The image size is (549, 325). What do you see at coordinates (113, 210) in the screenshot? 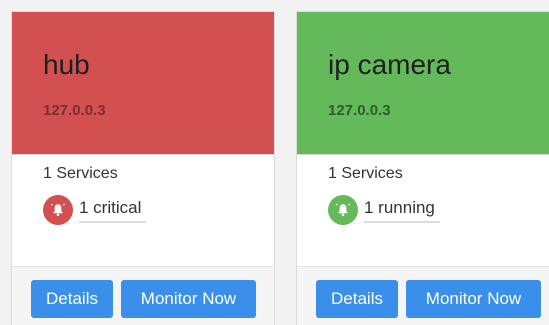
I see `status-link: 1 critical` at bounding box center [113, 210].